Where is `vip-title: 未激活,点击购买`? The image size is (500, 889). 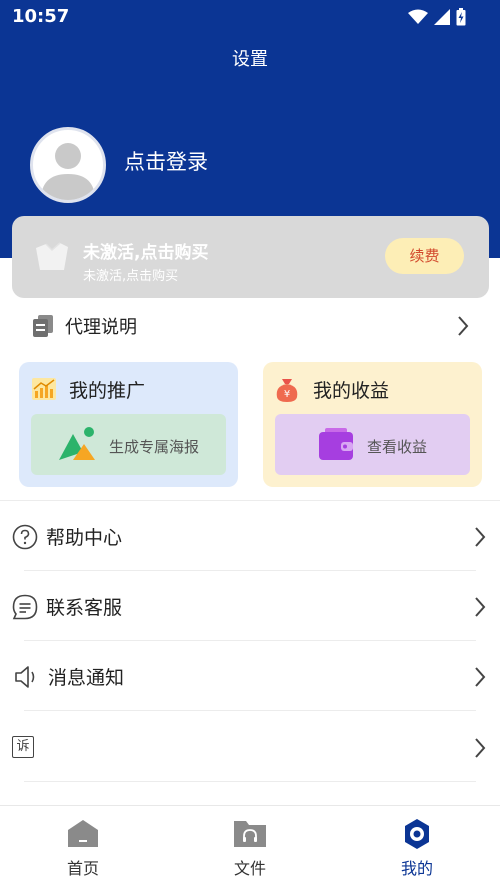
vip-title: 未激活,点击购买 is located at coordinates (146, 253).